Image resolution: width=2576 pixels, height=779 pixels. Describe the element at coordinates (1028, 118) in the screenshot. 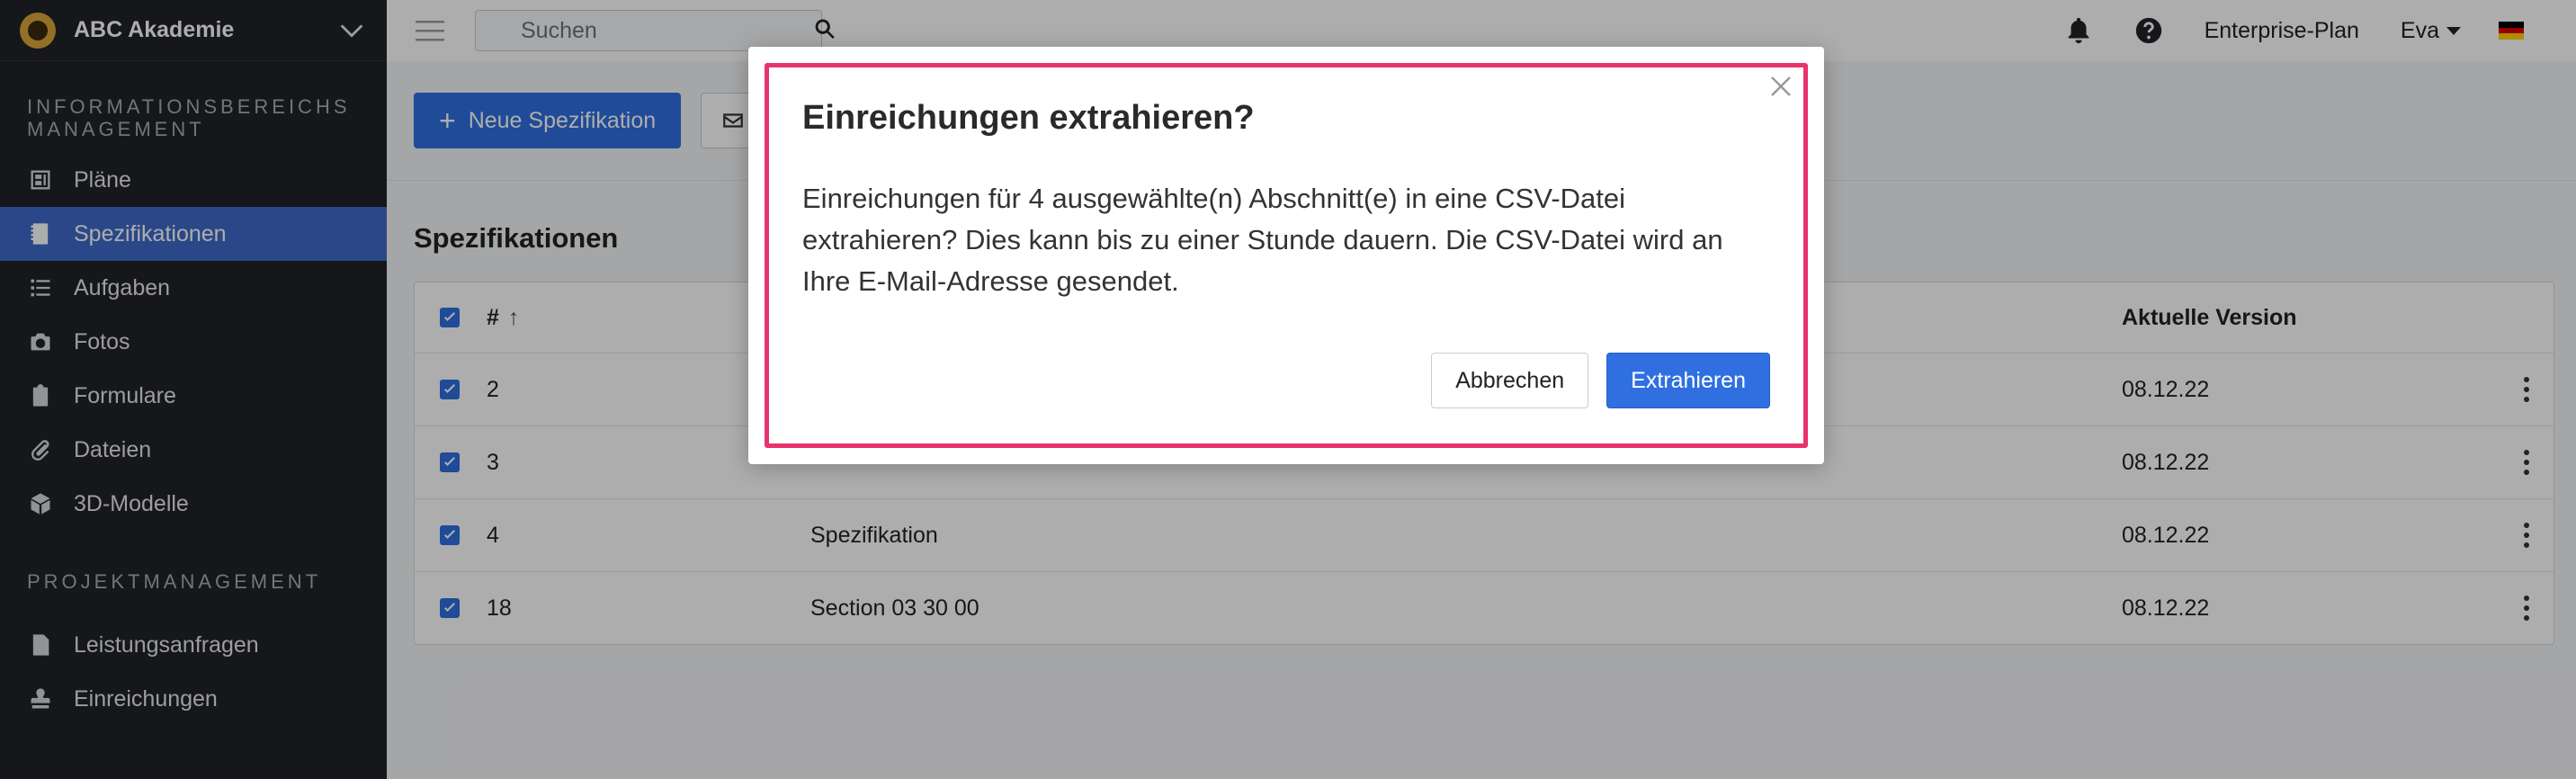

I see `dialog-title: Einreichungen extrahieren?` at that location.